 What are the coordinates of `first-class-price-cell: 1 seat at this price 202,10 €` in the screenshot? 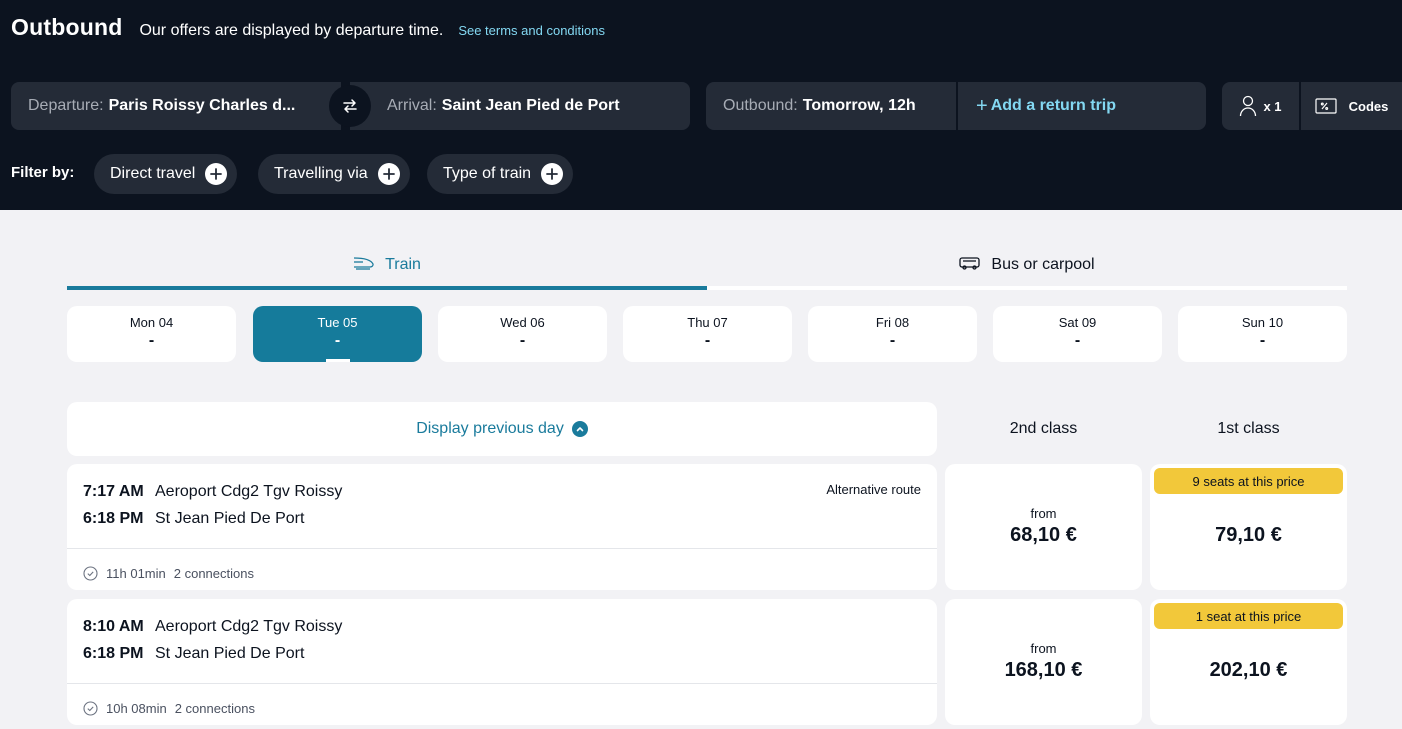 It's located at (1248, 662).